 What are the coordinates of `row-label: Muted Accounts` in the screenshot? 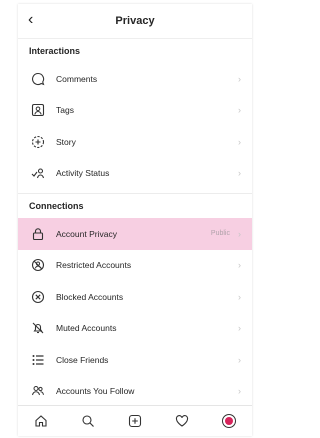 It's located at (86, 328).